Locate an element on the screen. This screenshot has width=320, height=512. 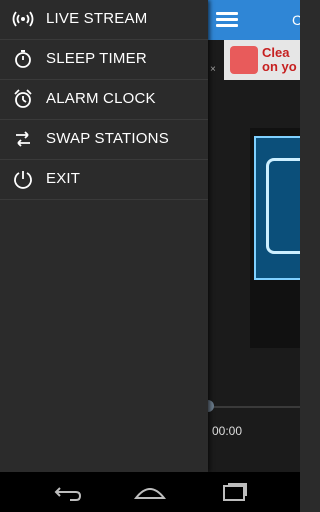
sleep-timer-icon is located at coordinates (23, 59).